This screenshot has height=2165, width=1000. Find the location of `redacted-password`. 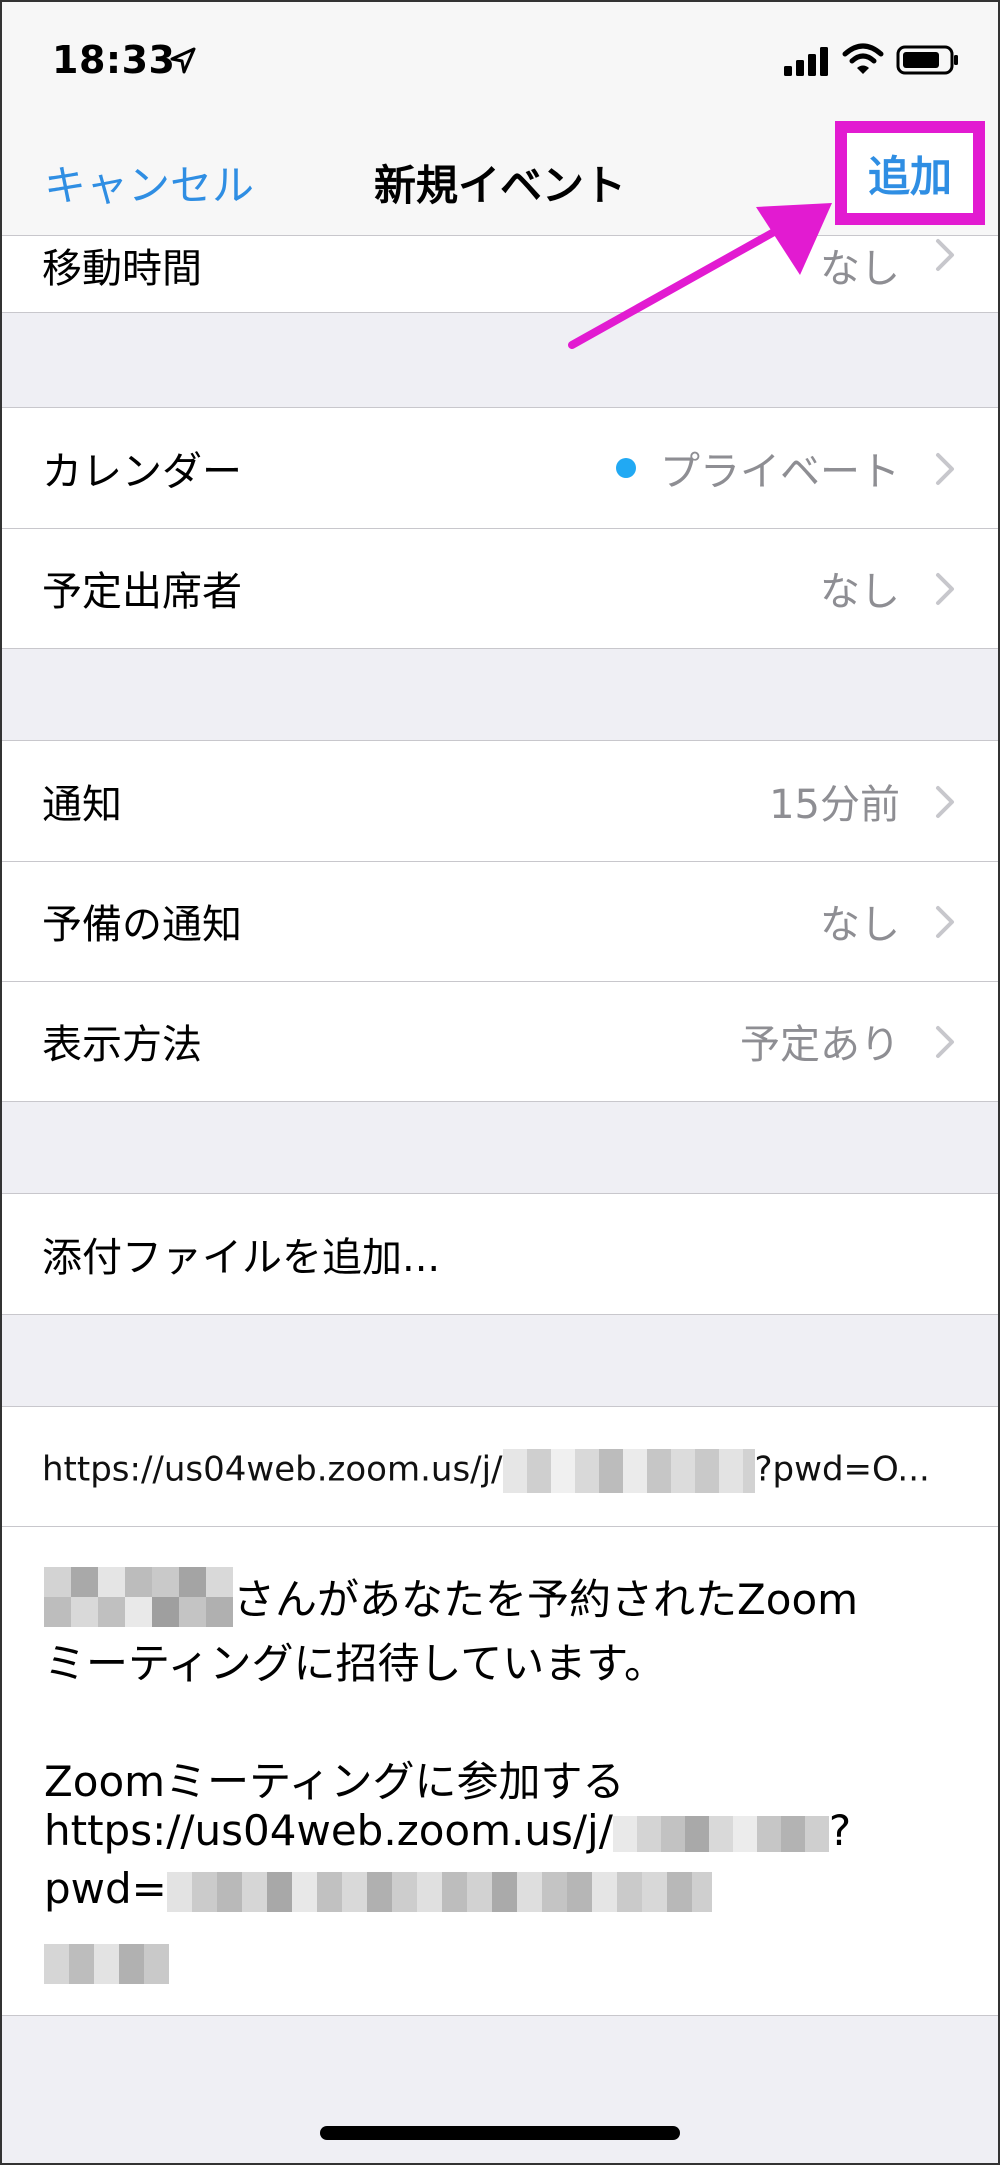

redacted-password is located at coordinates (439, 1891).